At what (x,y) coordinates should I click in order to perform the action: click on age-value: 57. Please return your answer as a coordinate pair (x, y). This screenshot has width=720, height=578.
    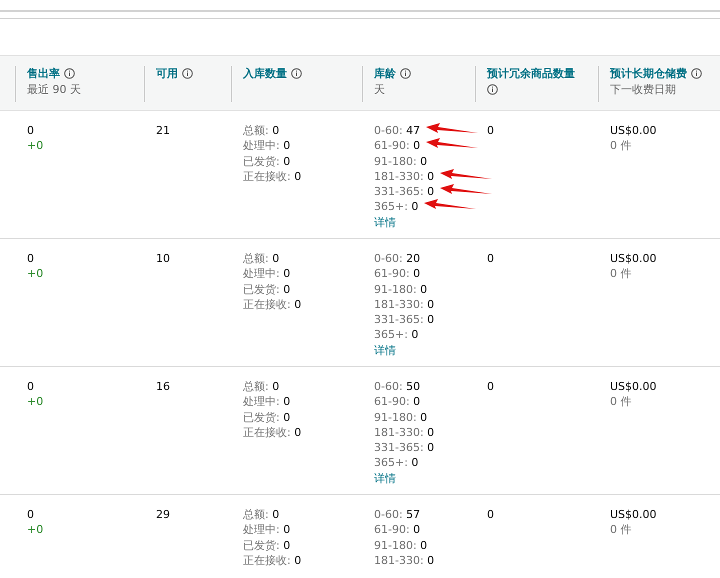
    Looking at the image, I should click on (413, 514).